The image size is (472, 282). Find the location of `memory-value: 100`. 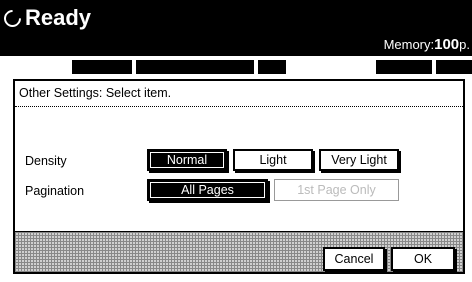

memory-value: 100 is located at coordinates (447, 44).